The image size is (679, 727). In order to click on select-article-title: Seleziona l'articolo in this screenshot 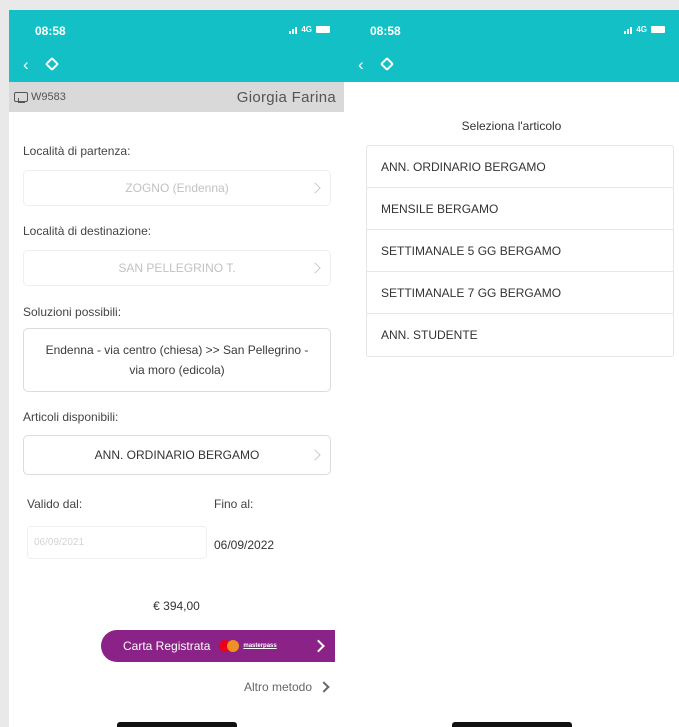, I will do `click(511, 126)`.